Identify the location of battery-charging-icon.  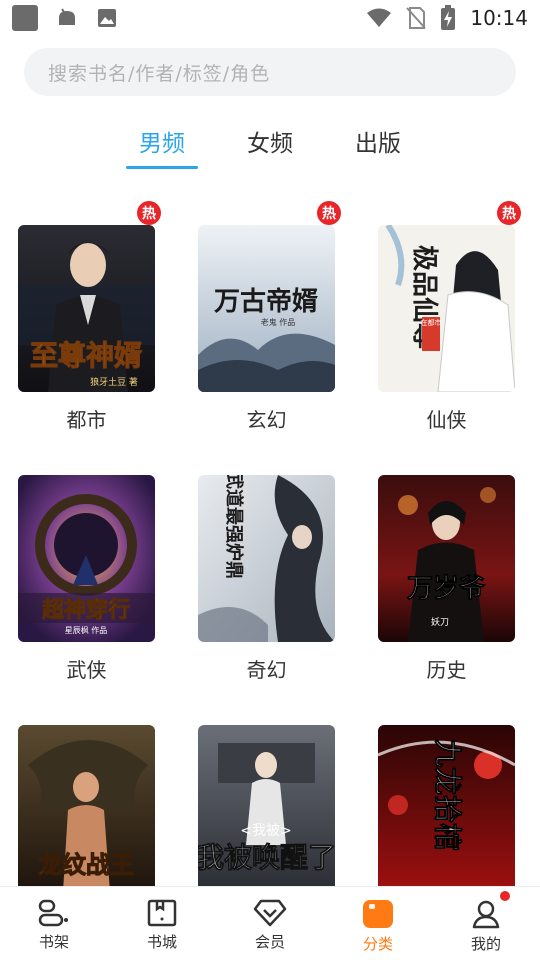
(448, 17).